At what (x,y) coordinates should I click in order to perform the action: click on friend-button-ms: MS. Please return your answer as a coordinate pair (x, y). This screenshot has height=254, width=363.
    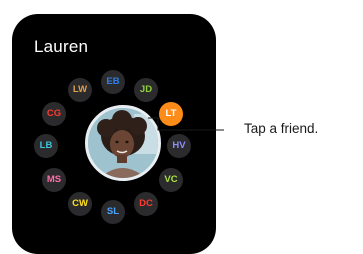
    Looking at the image, I should click on (54, 180).